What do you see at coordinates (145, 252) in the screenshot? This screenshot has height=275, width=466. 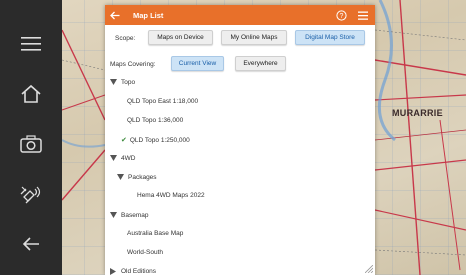 I see `tree-item-world-south: World-South` at bounding box center [145, 252].